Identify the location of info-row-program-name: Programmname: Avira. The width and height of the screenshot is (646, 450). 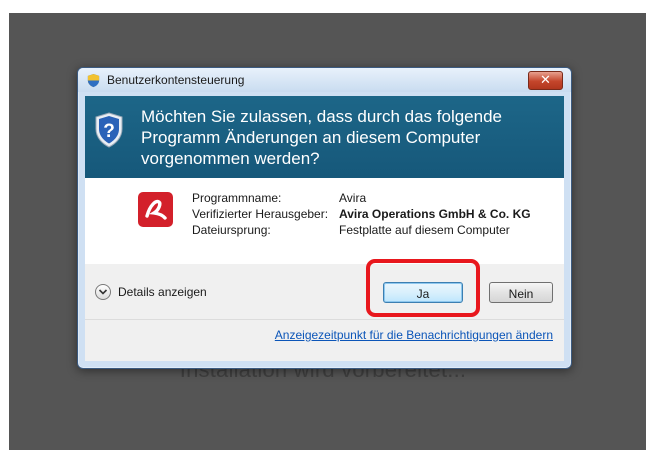
(361, 198).